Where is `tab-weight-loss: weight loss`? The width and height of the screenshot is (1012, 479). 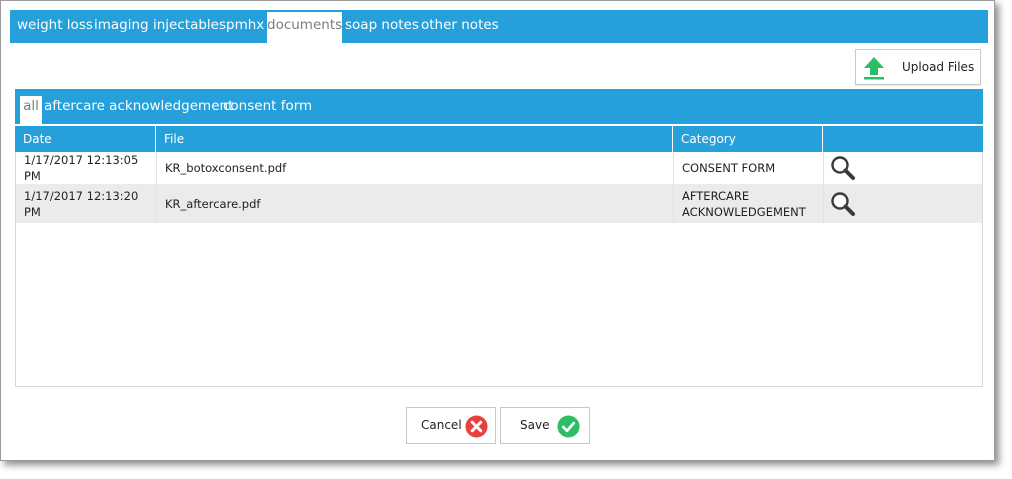 tab-weight-loss: weight loss is located at coordinates (55, 27).